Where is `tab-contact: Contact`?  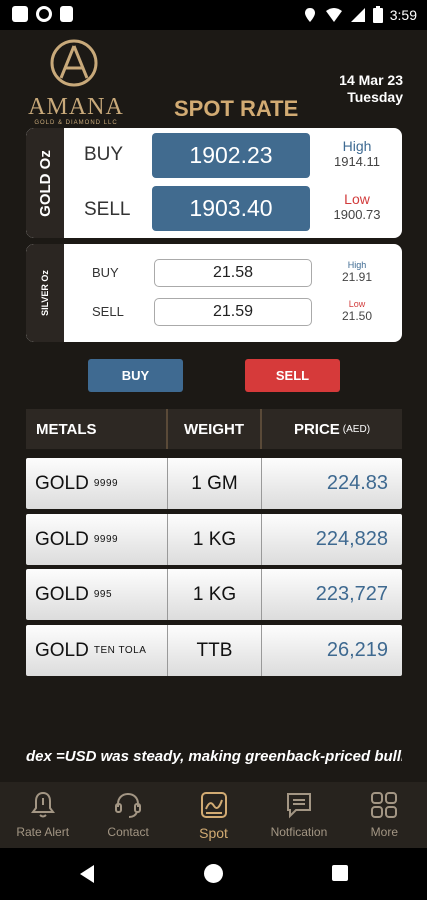 tab-contact: Contact is located at coordinates (127, 815).